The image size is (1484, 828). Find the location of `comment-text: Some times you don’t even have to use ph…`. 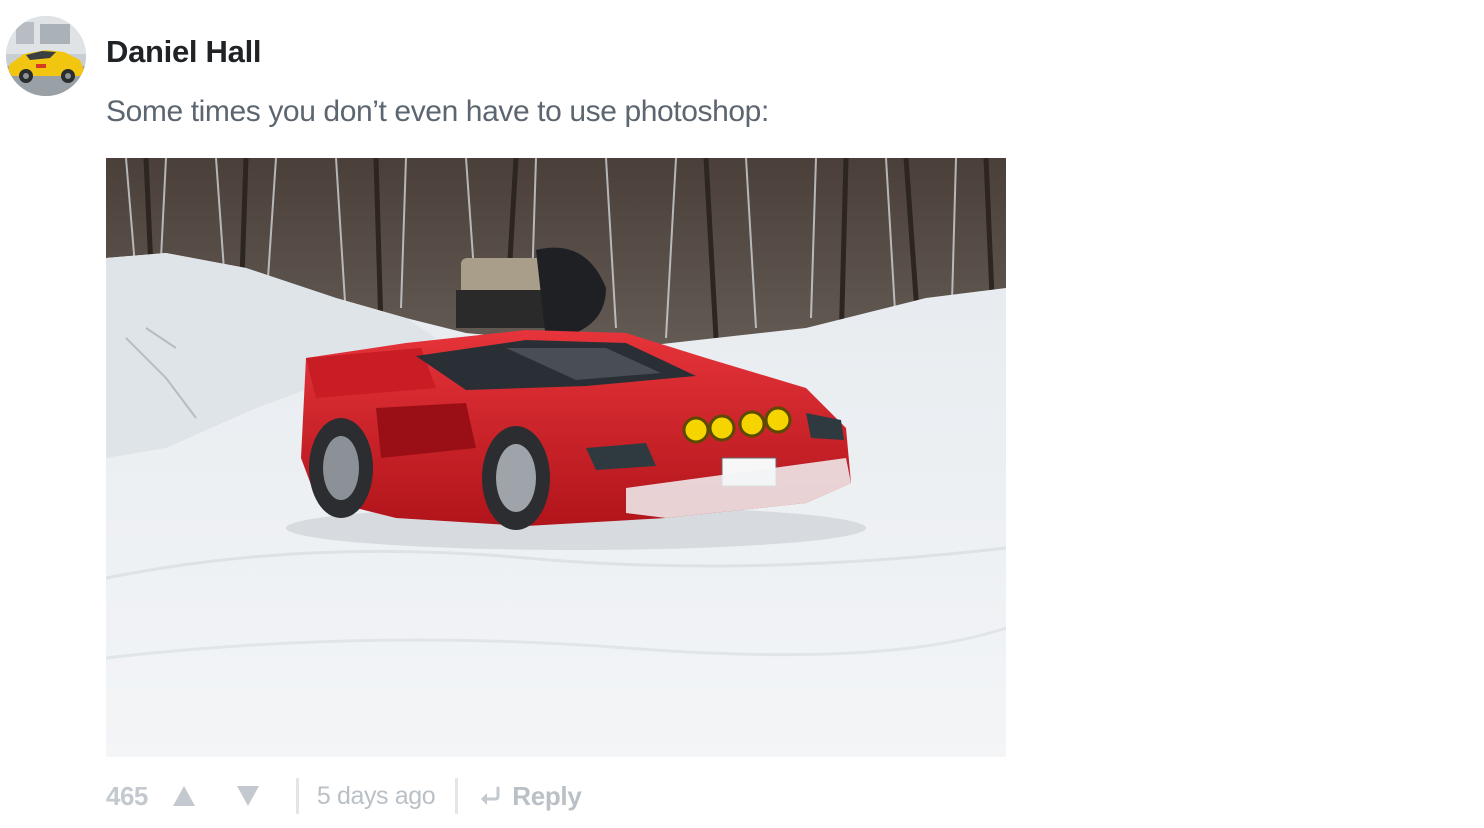

comment-text: Some times you don’t even have to use ph… is located at coordinates (437, 111).